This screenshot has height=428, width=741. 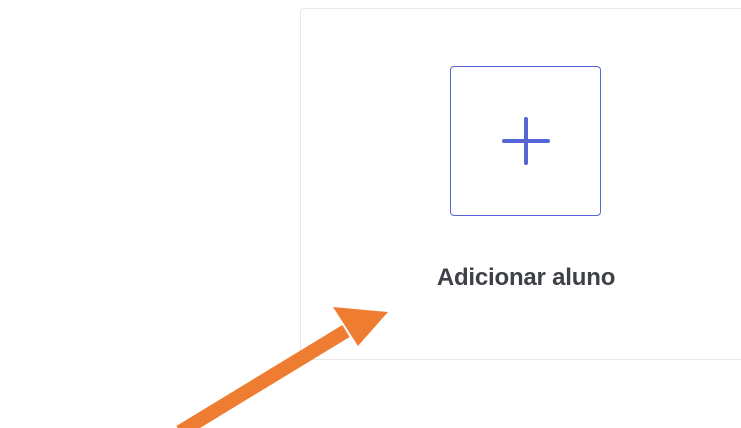 What do you see at coordinates (526, 277) in the screenshot?
I see `add-student-label: Adicionar aluno` at bounding box center [526, 277].